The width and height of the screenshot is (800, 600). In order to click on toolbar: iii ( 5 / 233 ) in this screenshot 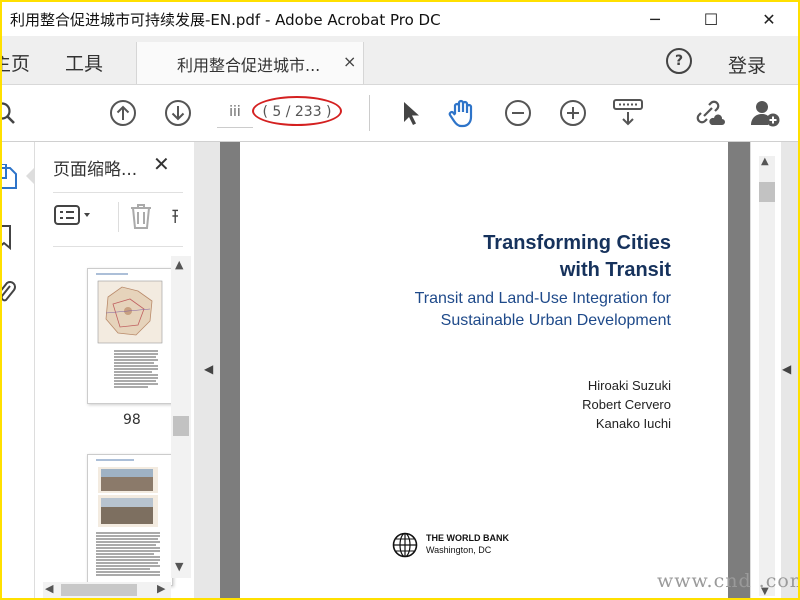, I will do `click(400, 113)`.